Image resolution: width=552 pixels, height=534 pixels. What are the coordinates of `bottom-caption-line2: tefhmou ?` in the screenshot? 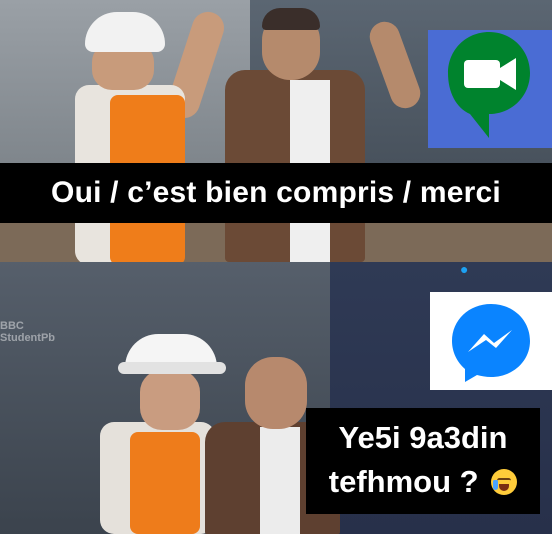 It's located at (403, 481).